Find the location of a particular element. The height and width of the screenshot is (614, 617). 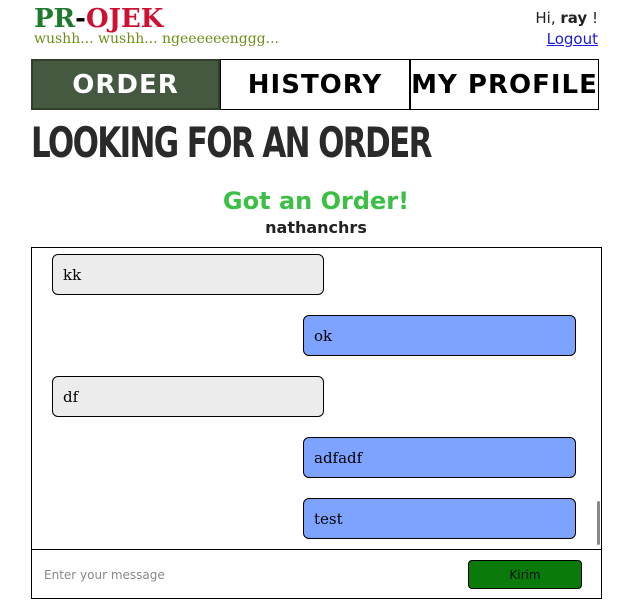

greeting-suffix: ! is located at coordinates (592, 18).